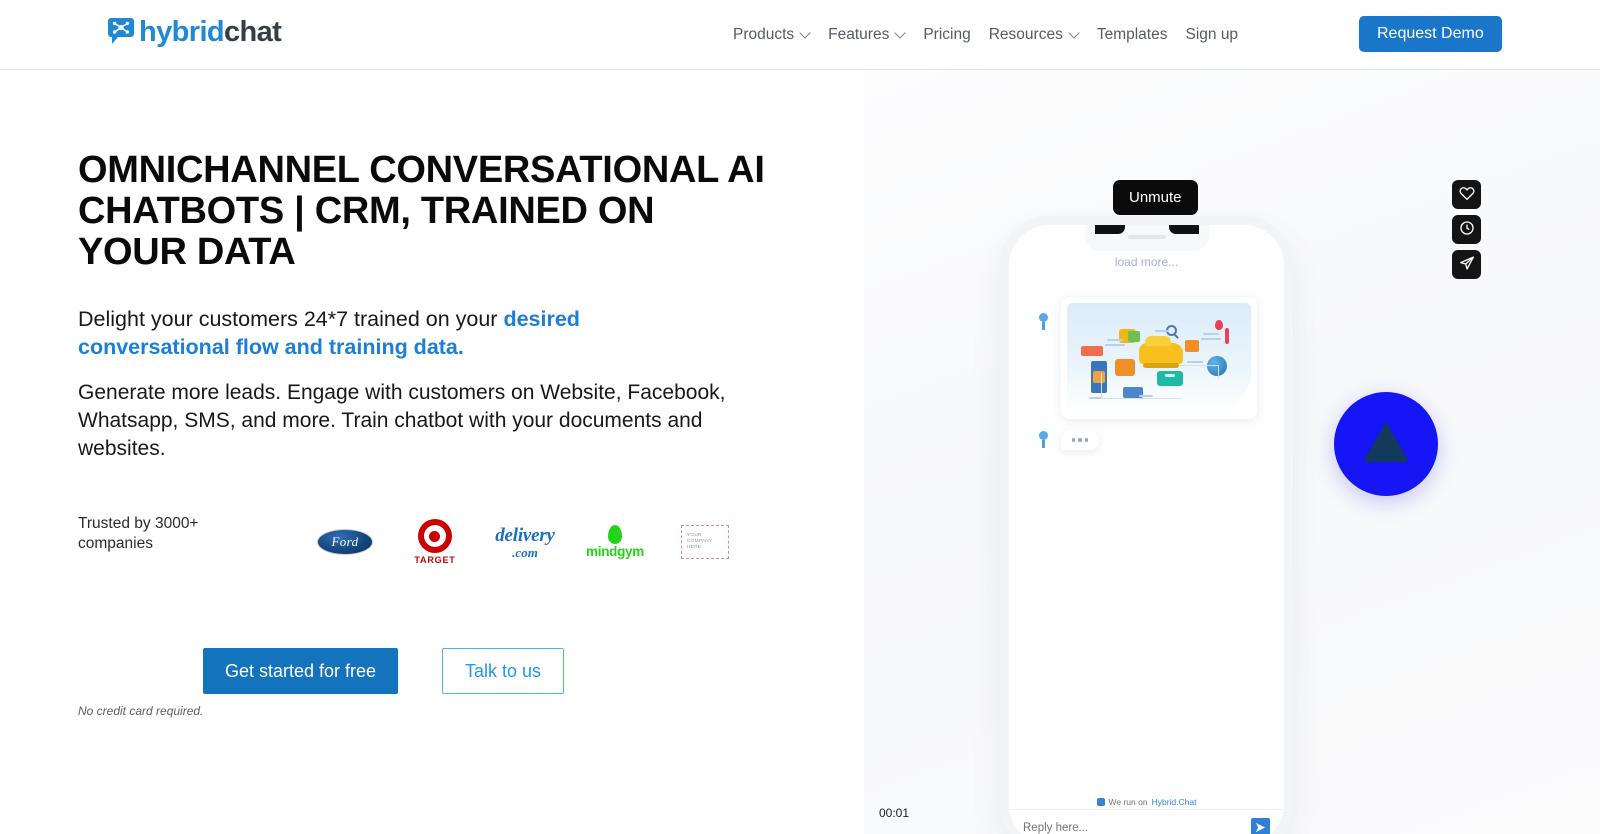 The height and width of the screenshot is (834, 1600). Describe the element at coordinates (1128, 802) in the screenshot. I see `powered-by-prefix: We run on` at that location.